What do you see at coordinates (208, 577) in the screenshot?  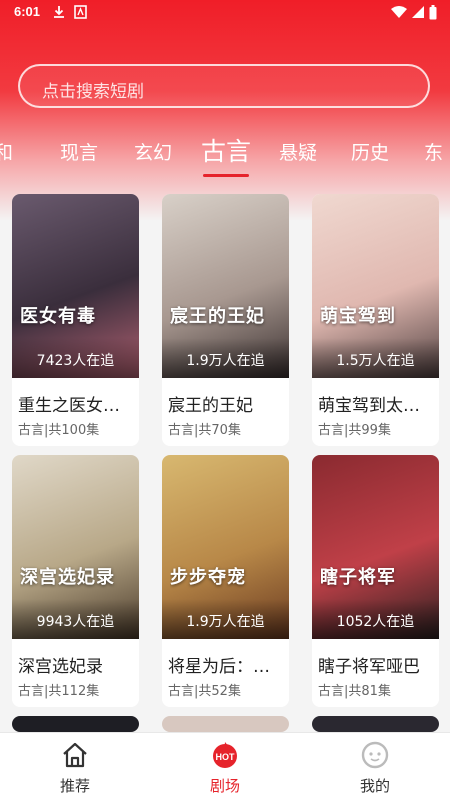 I see `cover-title: 步步夺宠` at bounding box center [208, 577].